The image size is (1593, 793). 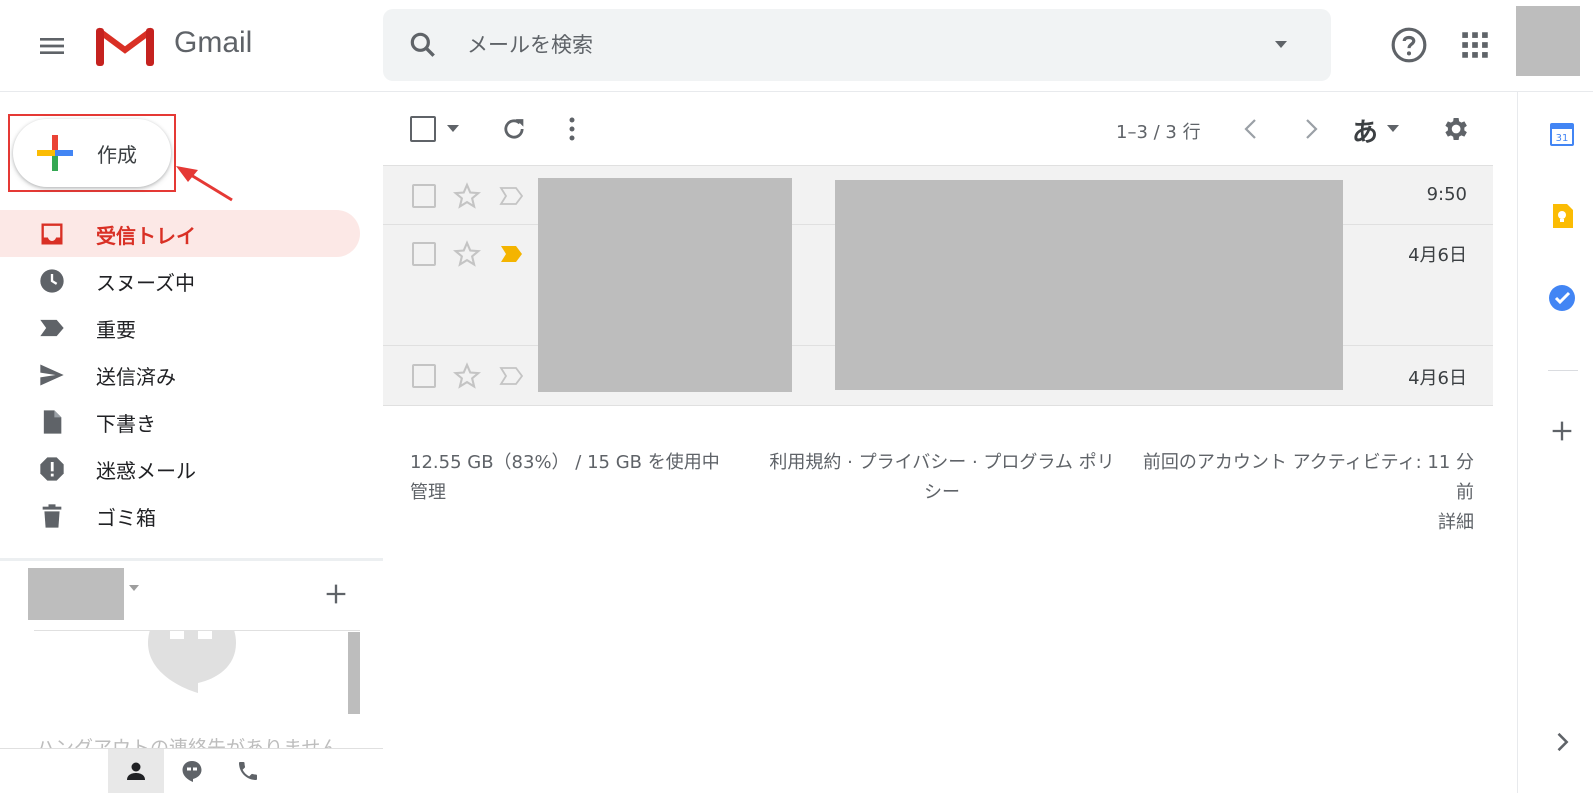 I want to click on chat-divider, so click(x=191, y=559).